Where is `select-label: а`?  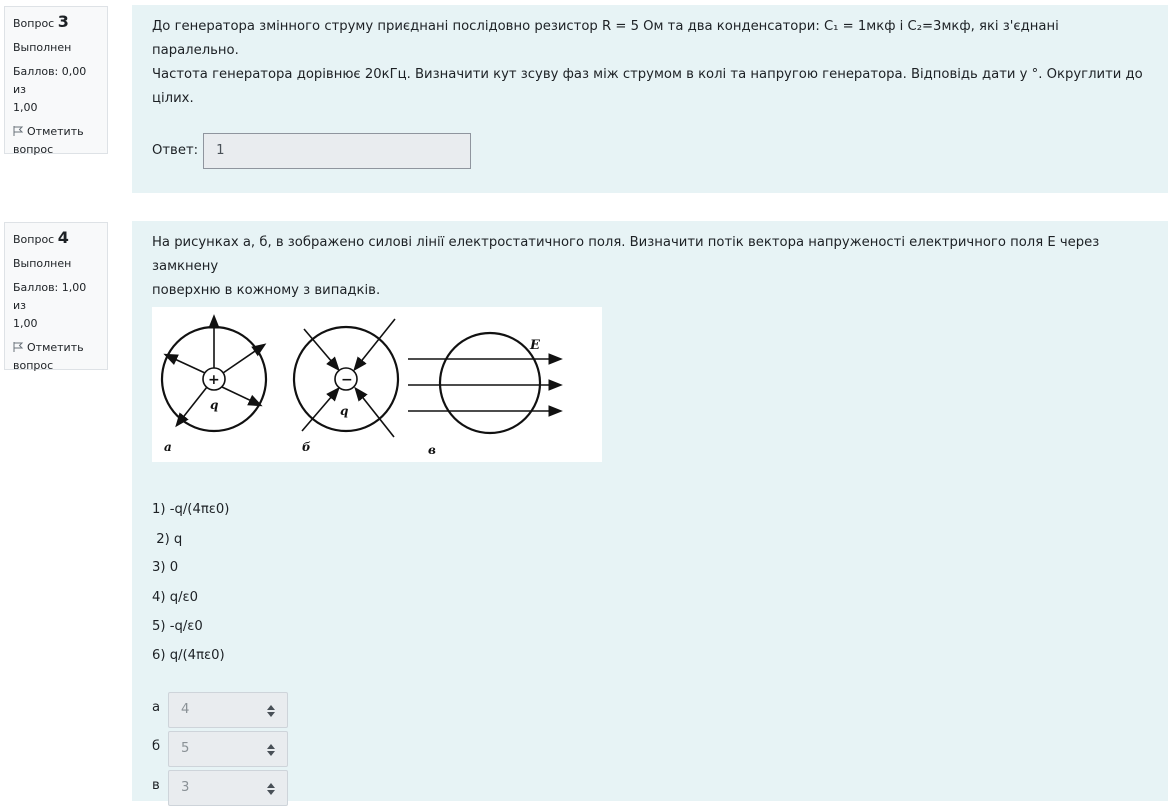
select-label: а is located at coordinates (156, 707).